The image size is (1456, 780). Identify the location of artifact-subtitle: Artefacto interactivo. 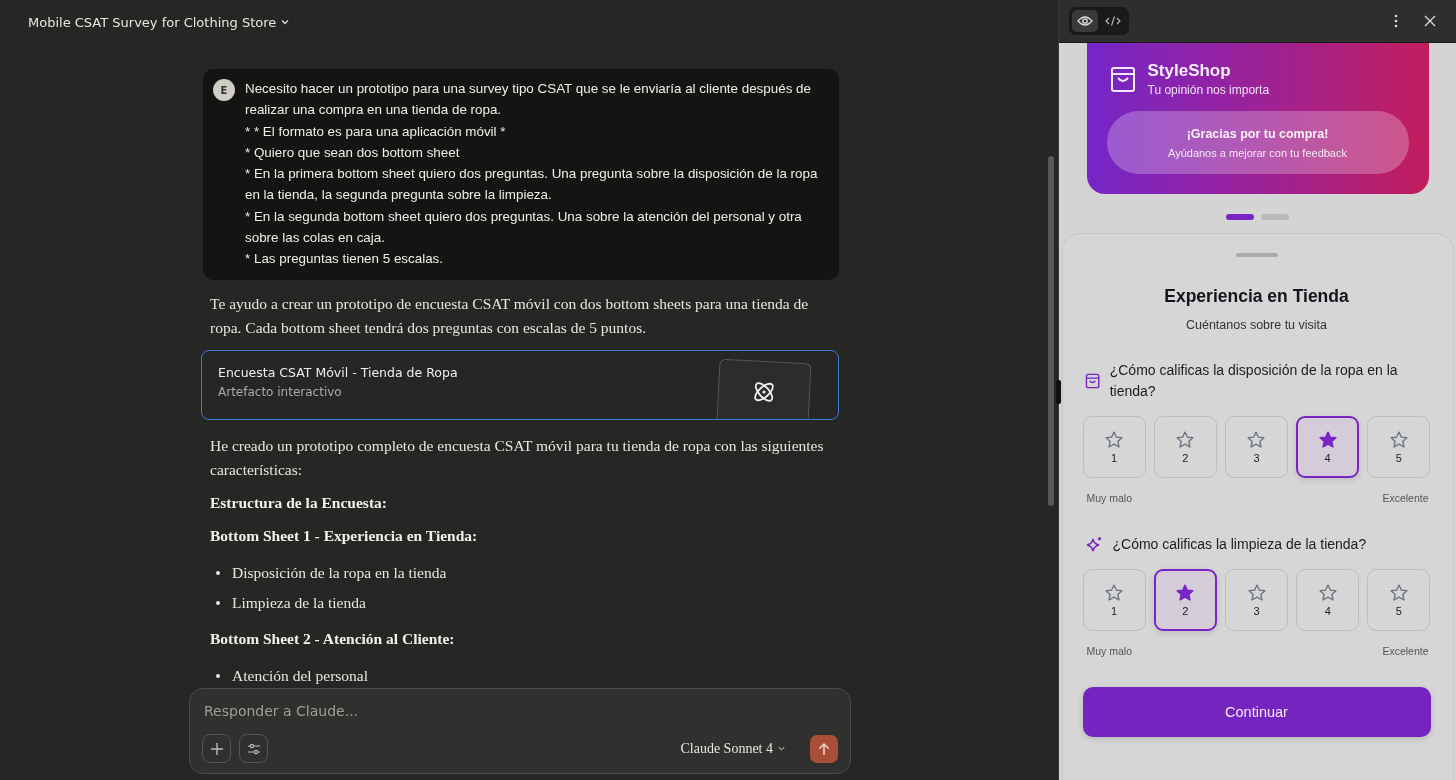
(280, 391).